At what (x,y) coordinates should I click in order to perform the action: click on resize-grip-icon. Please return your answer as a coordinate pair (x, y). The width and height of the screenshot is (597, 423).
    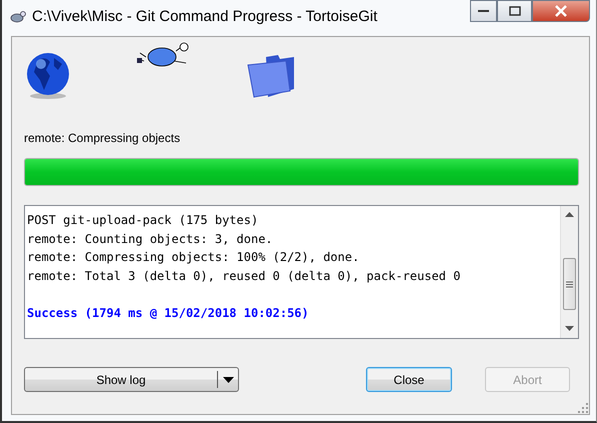
    Looking at the image, I should click on (583, 408).